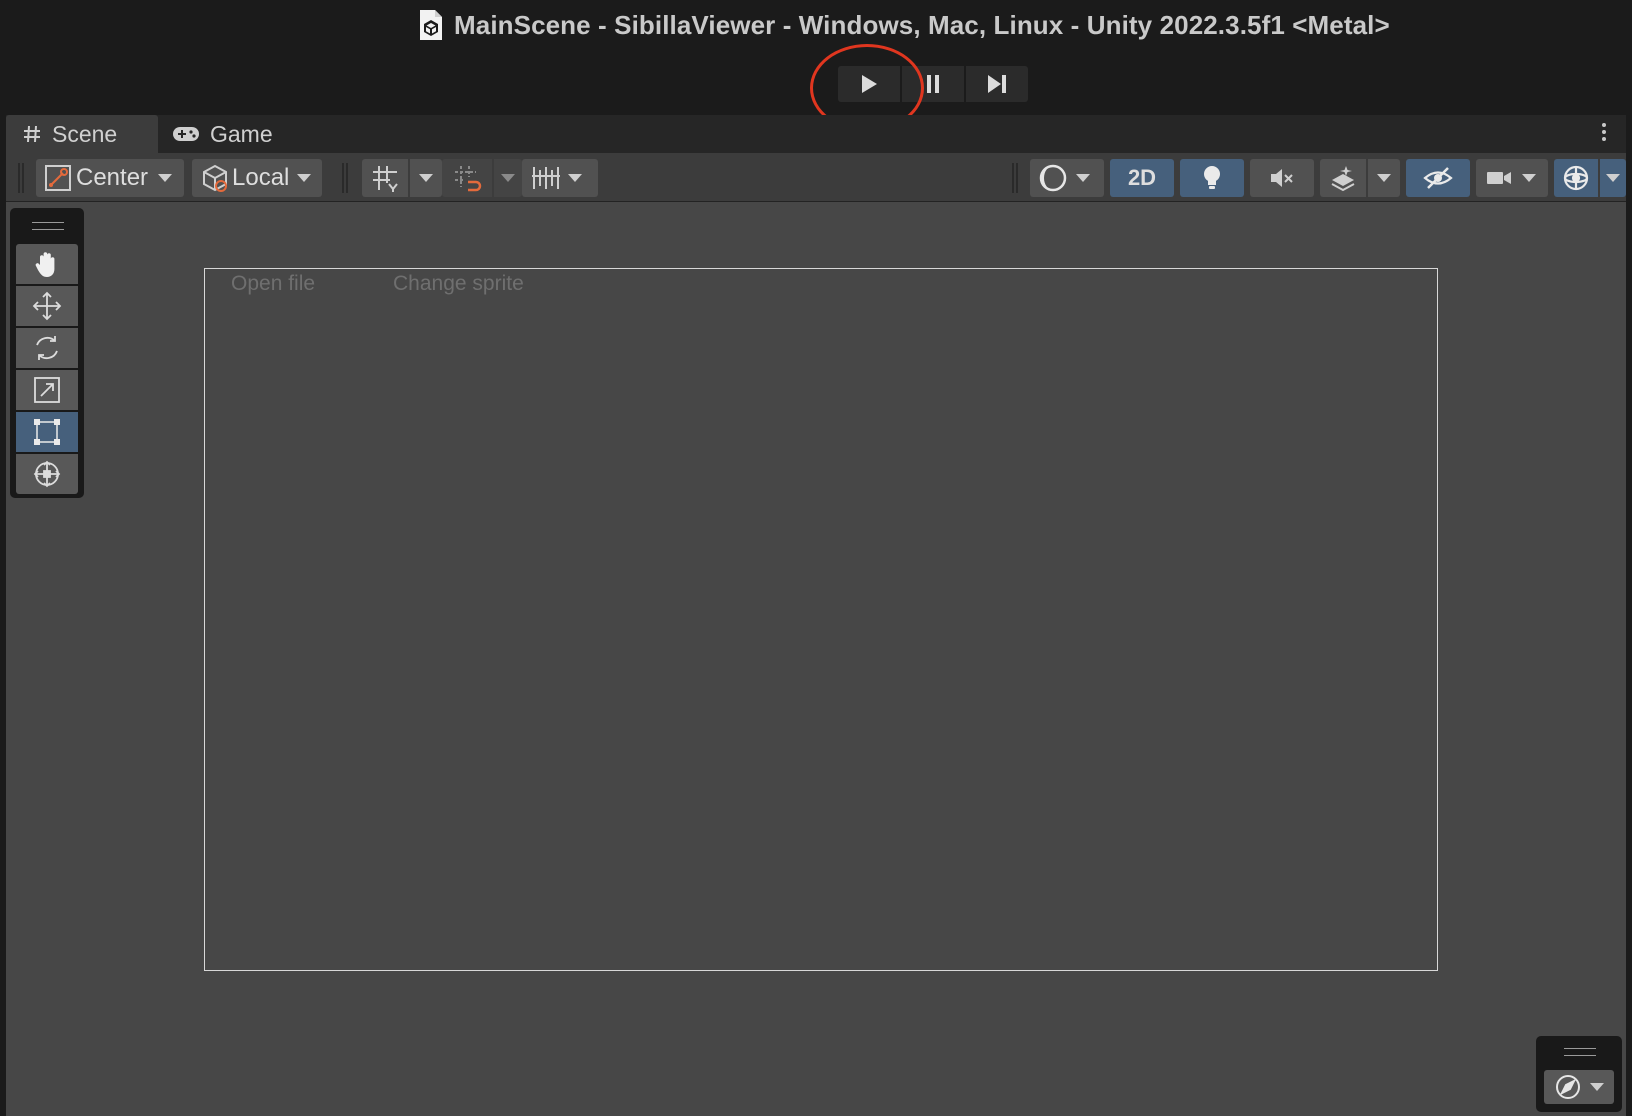 Image resolution: width=1632 pixels, height=1116 pixels. I want to click on increment-snap-button, so click(467, 178).